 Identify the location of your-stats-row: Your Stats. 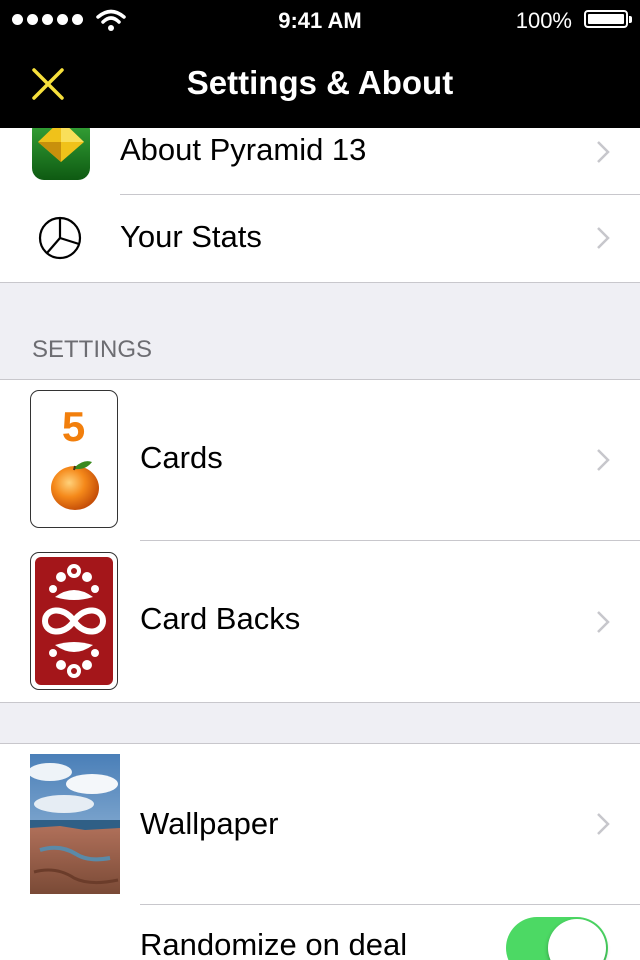
(320, 238).